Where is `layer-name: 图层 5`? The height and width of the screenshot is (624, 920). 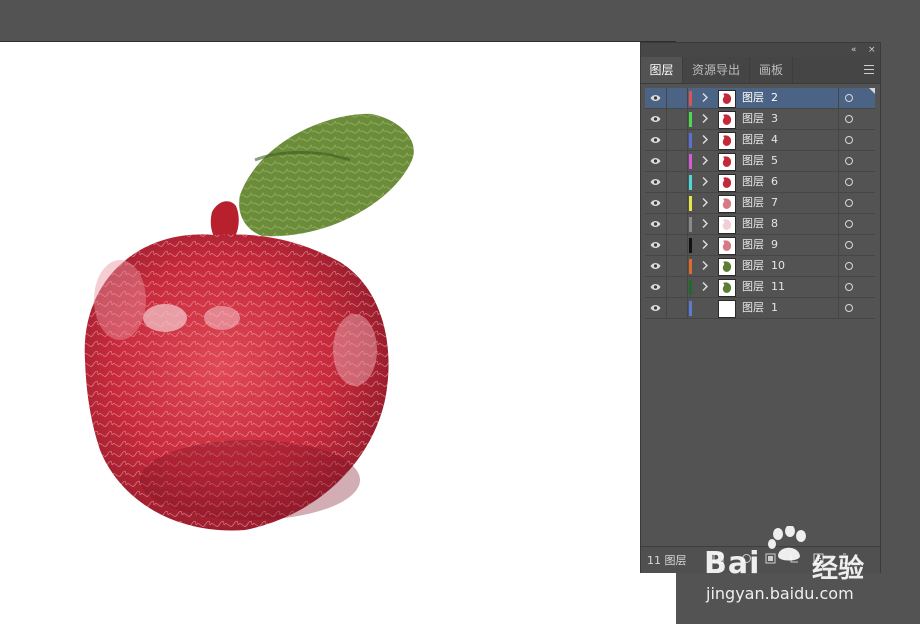
layer-name: 图层 5 is located at coordinates (760, 161).